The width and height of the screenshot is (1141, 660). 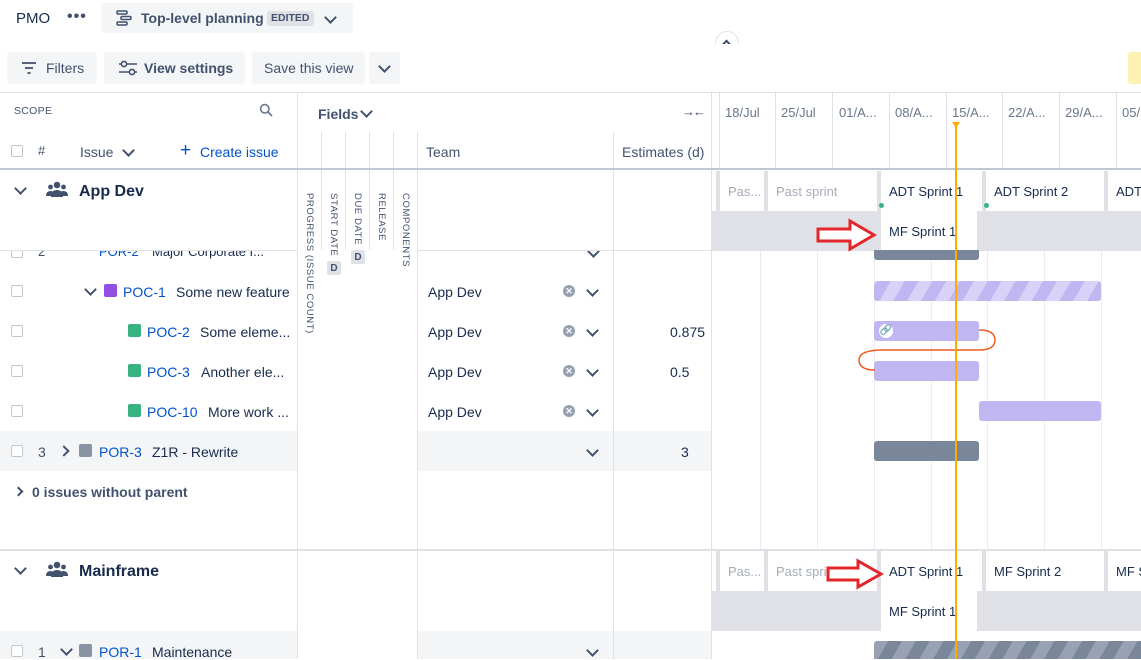 I want to click on save-view-button: Save this view, so click(x=308, y=68).